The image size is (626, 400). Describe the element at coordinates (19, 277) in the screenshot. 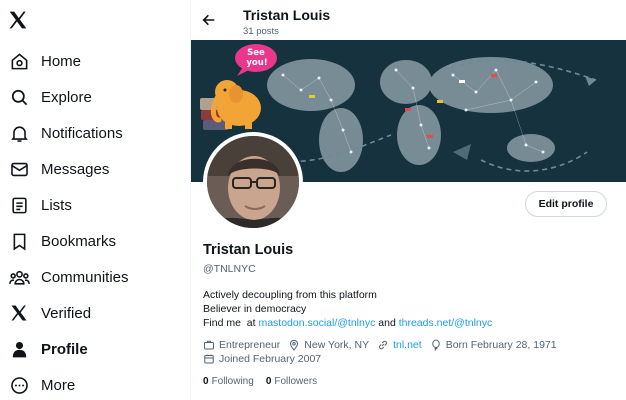

I see `communities-icon` at that location.